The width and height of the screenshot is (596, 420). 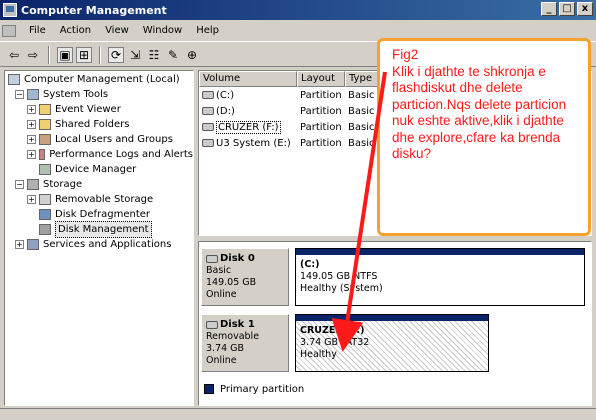 I want to click on tree-item-disk-management: Disk Management, so click(x=99, y=229).